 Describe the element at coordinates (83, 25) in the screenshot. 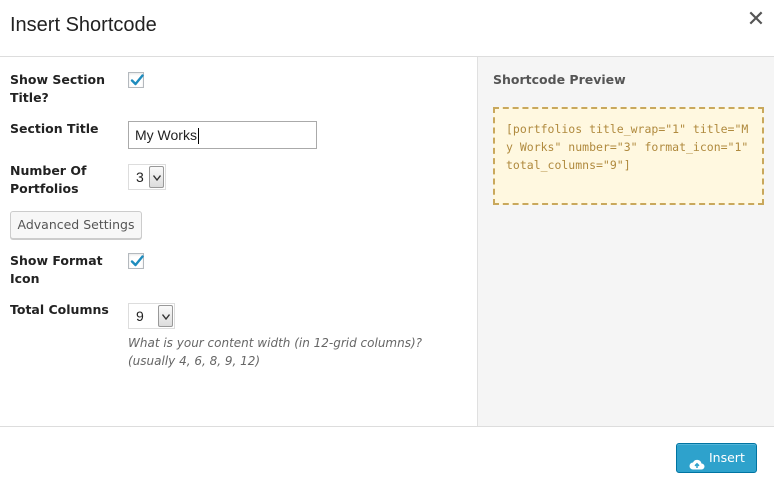

I see `modal-title: Insert Shortcode` at that location.